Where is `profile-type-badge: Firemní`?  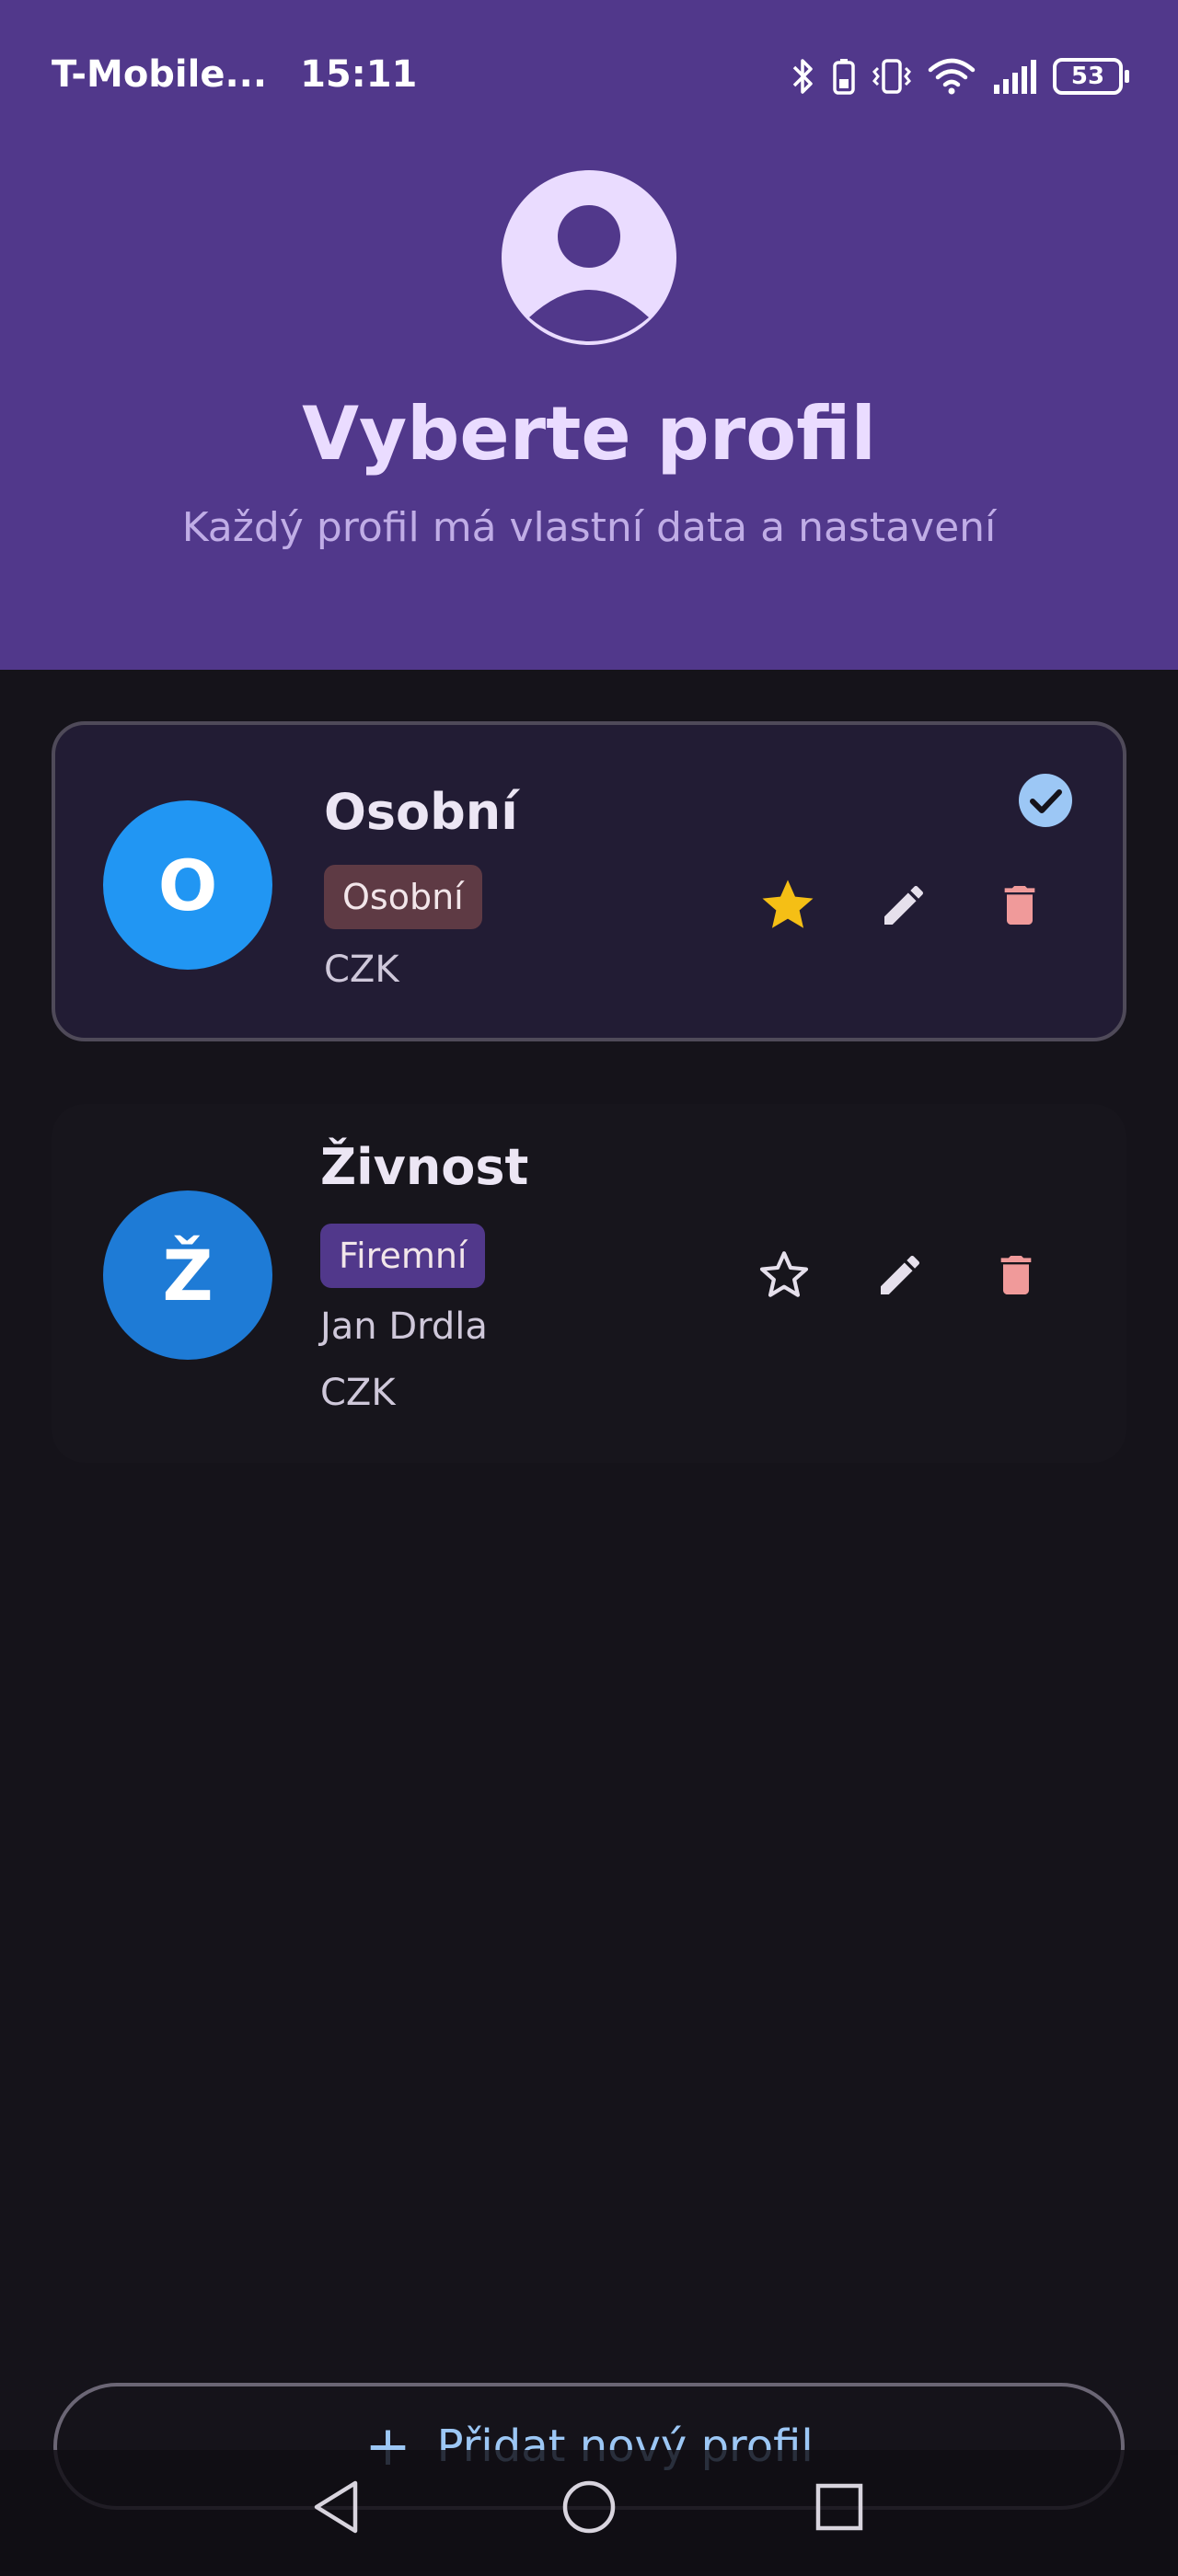 profile-type-badge: Firemní is located at coordinates (403, 1256).